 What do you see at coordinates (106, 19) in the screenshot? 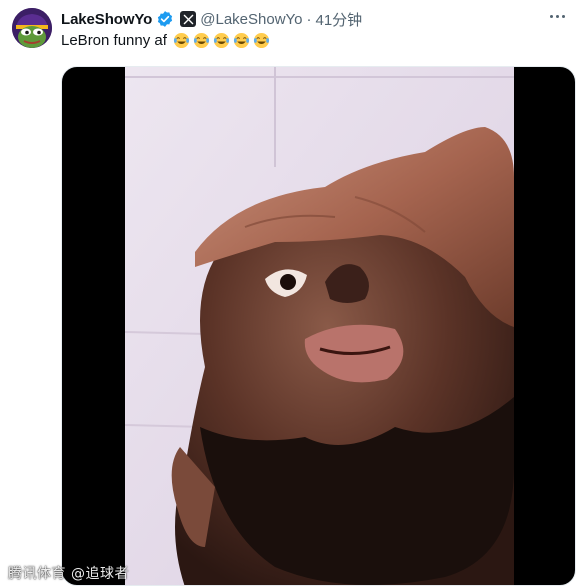
I see `display-name: LakeShowYo` at bounding box center [106, 19].